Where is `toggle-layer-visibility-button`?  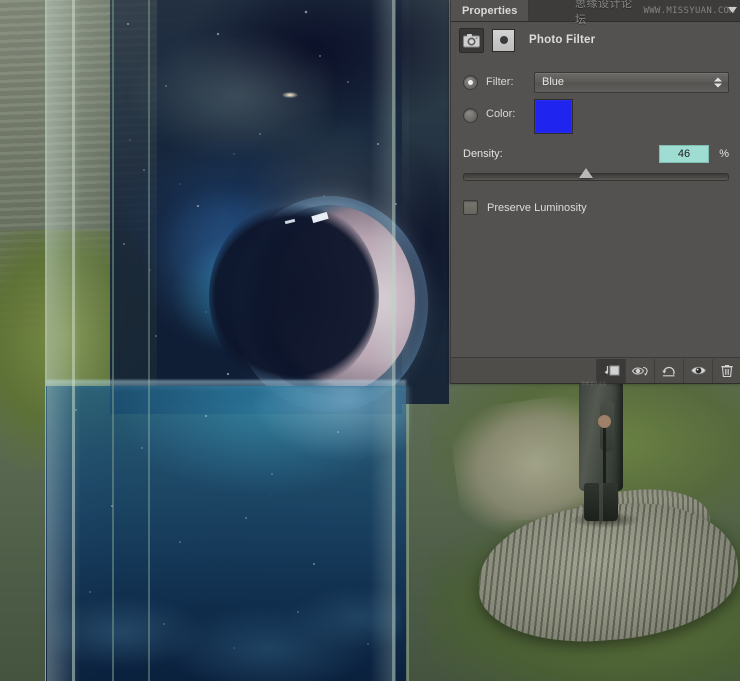
toggle-layer-visibility-button is located at coordinates (697, 370).